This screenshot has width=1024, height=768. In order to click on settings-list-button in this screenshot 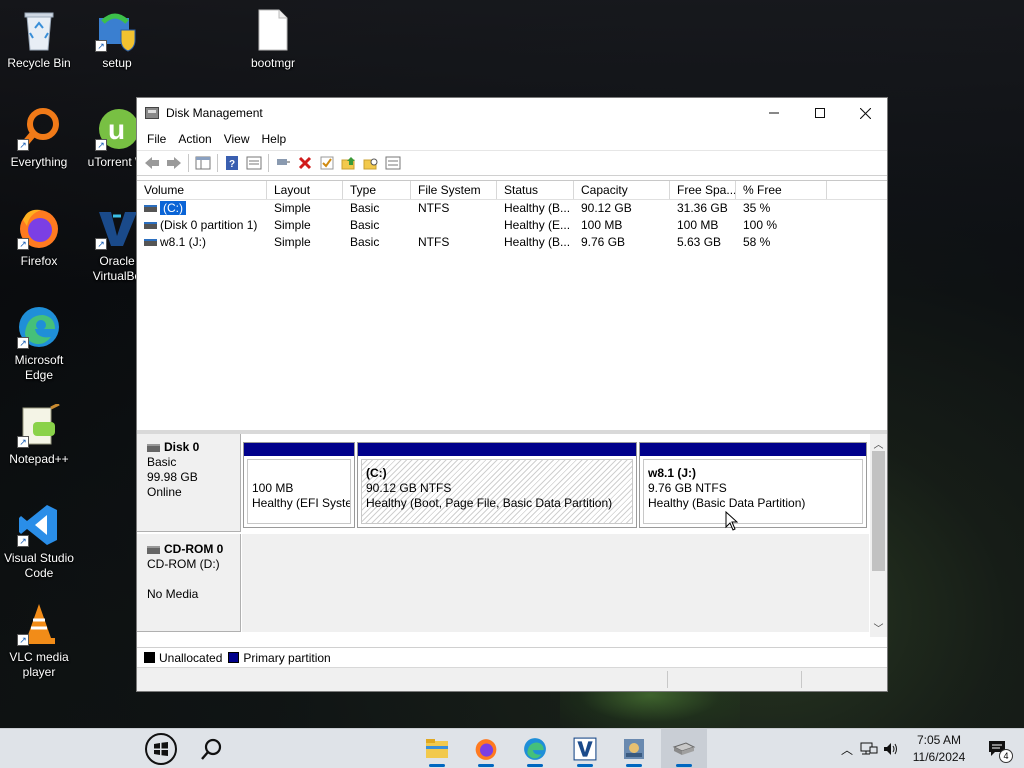, I will do `click(393, 163)`.